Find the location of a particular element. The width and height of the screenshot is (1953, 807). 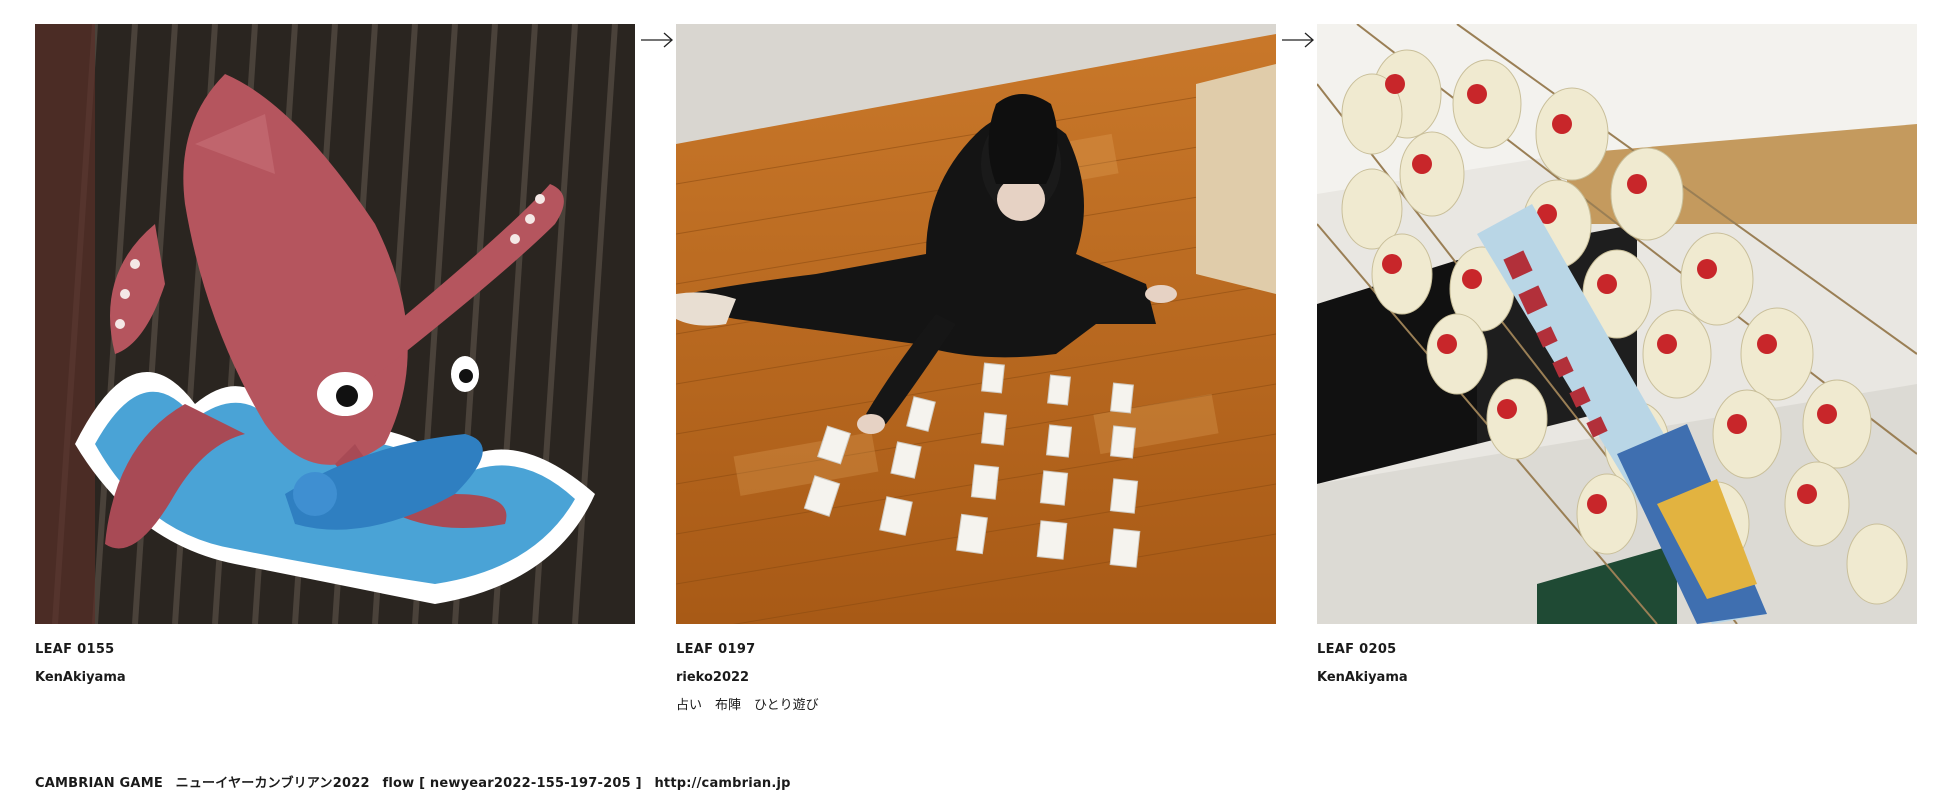

leaf-caption: LEAF 0205 KenAkiyama is located at coordinates (1617, 664).